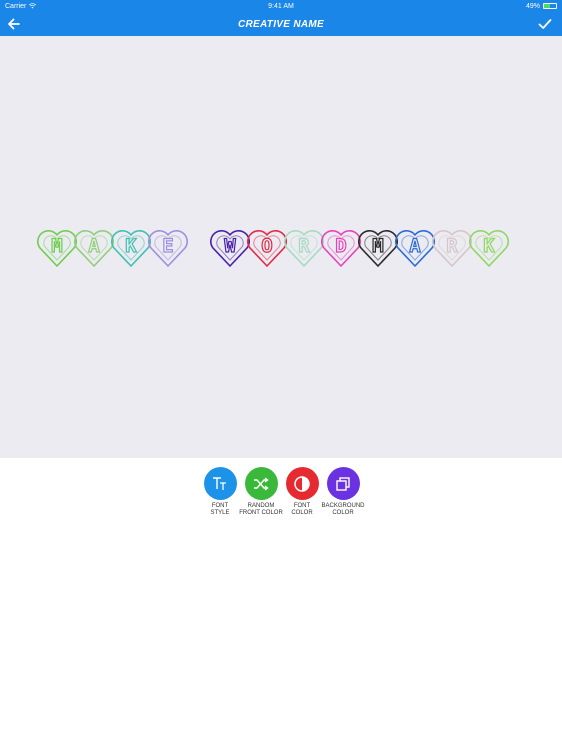 The width and height of the screenshot is (562, 750). I want to click on heart-letter-char: W, so click(230, 246).